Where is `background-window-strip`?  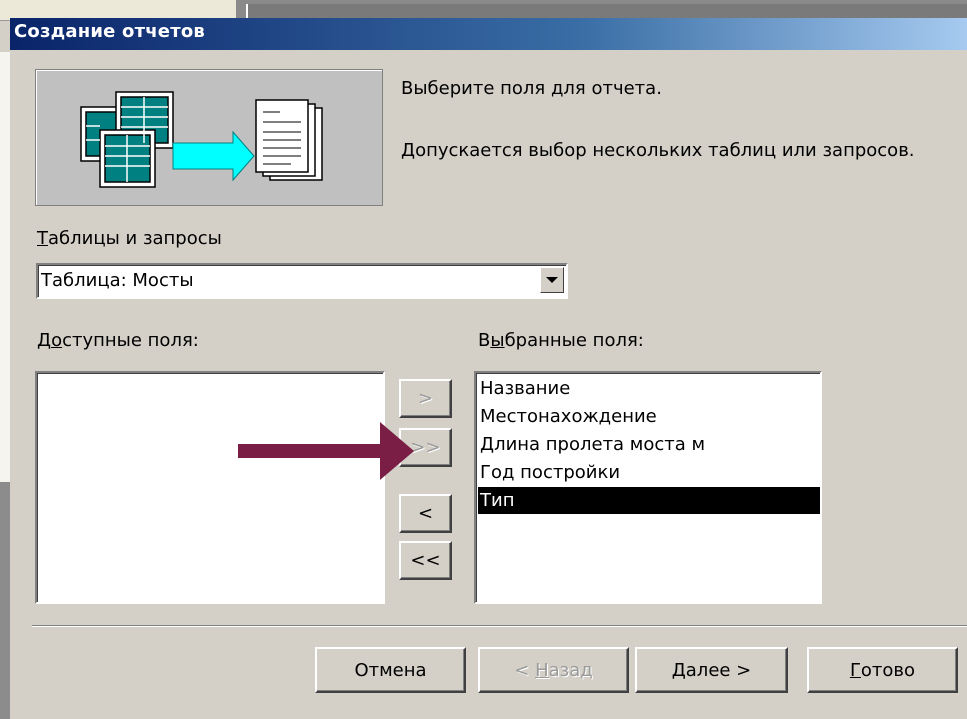 background-window-strip is located at coordinates (483, 10).